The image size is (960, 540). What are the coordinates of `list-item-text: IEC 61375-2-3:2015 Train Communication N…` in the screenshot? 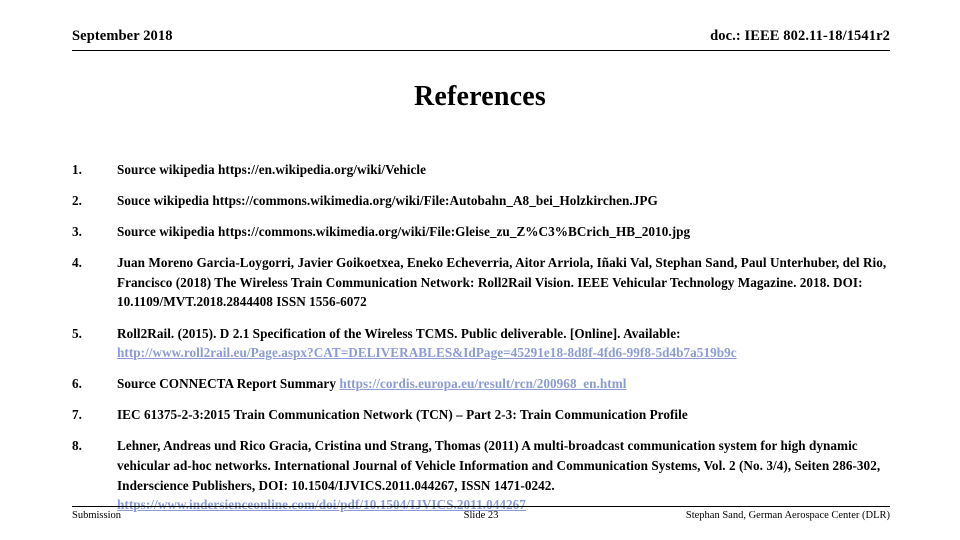 It's located at (402, 415).